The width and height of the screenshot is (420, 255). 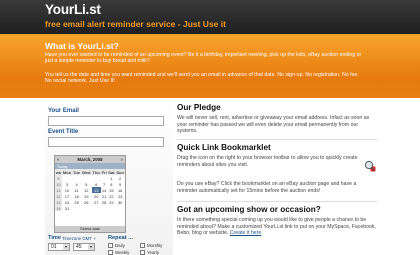 What do you see at coordinates (54, 247) in the screenshot?
I see `hour-value: 01` at bounding box center [54, 247].